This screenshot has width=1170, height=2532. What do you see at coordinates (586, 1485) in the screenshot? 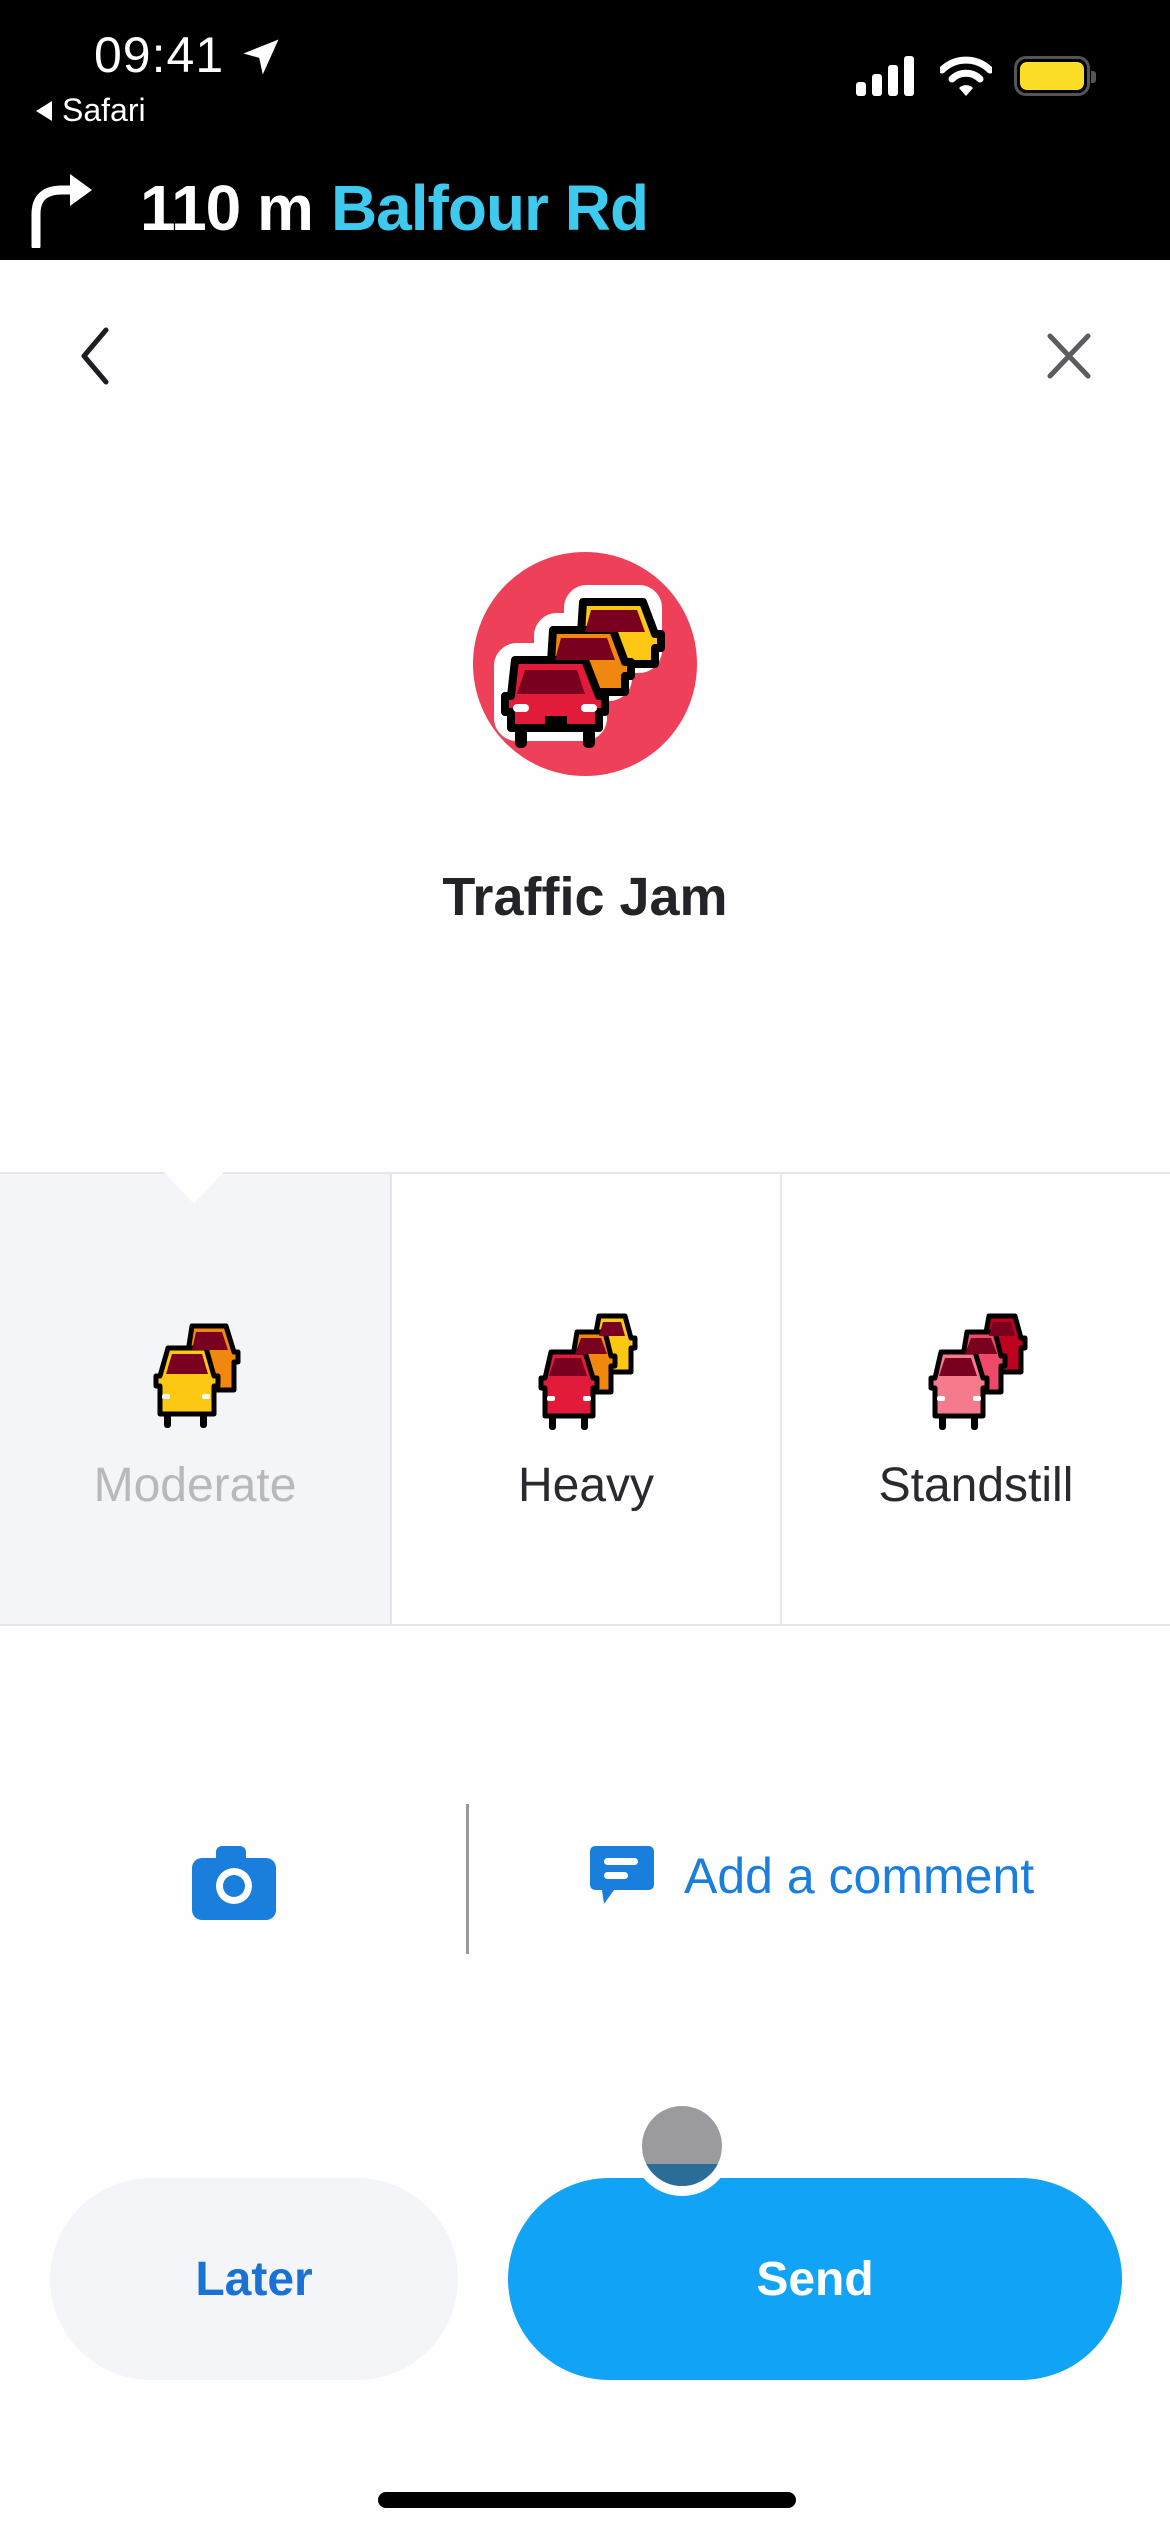
I see `option-label: Heavy` at bounding box center [586, 1485].